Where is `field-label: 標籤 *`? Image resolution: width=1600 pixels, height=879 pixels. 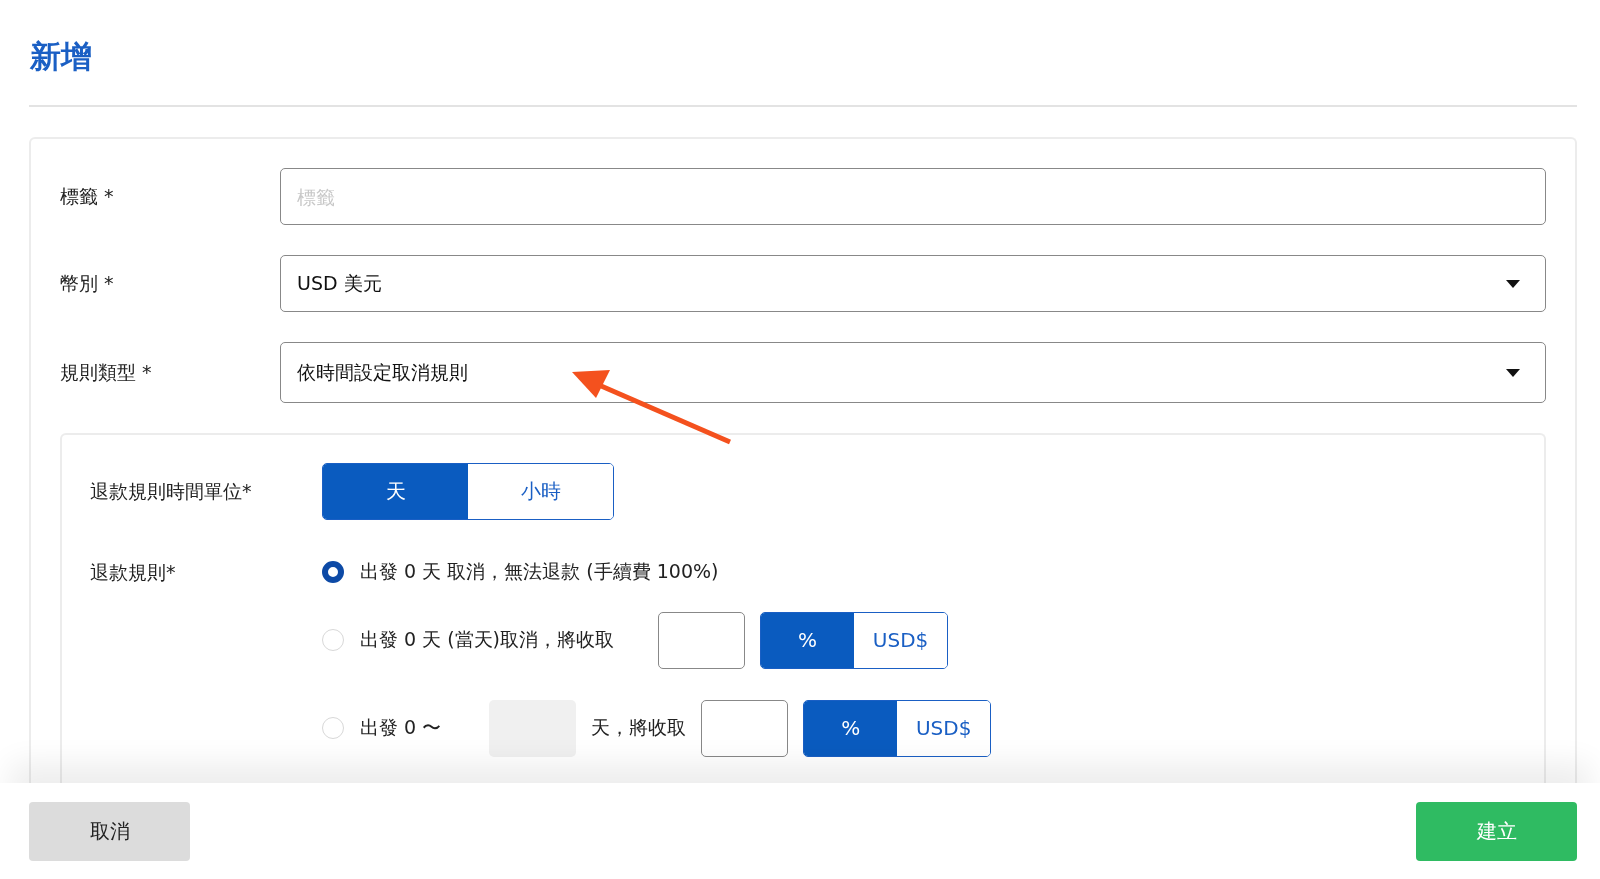 field-label: 標籤 * is located at coordinates (87, 196).